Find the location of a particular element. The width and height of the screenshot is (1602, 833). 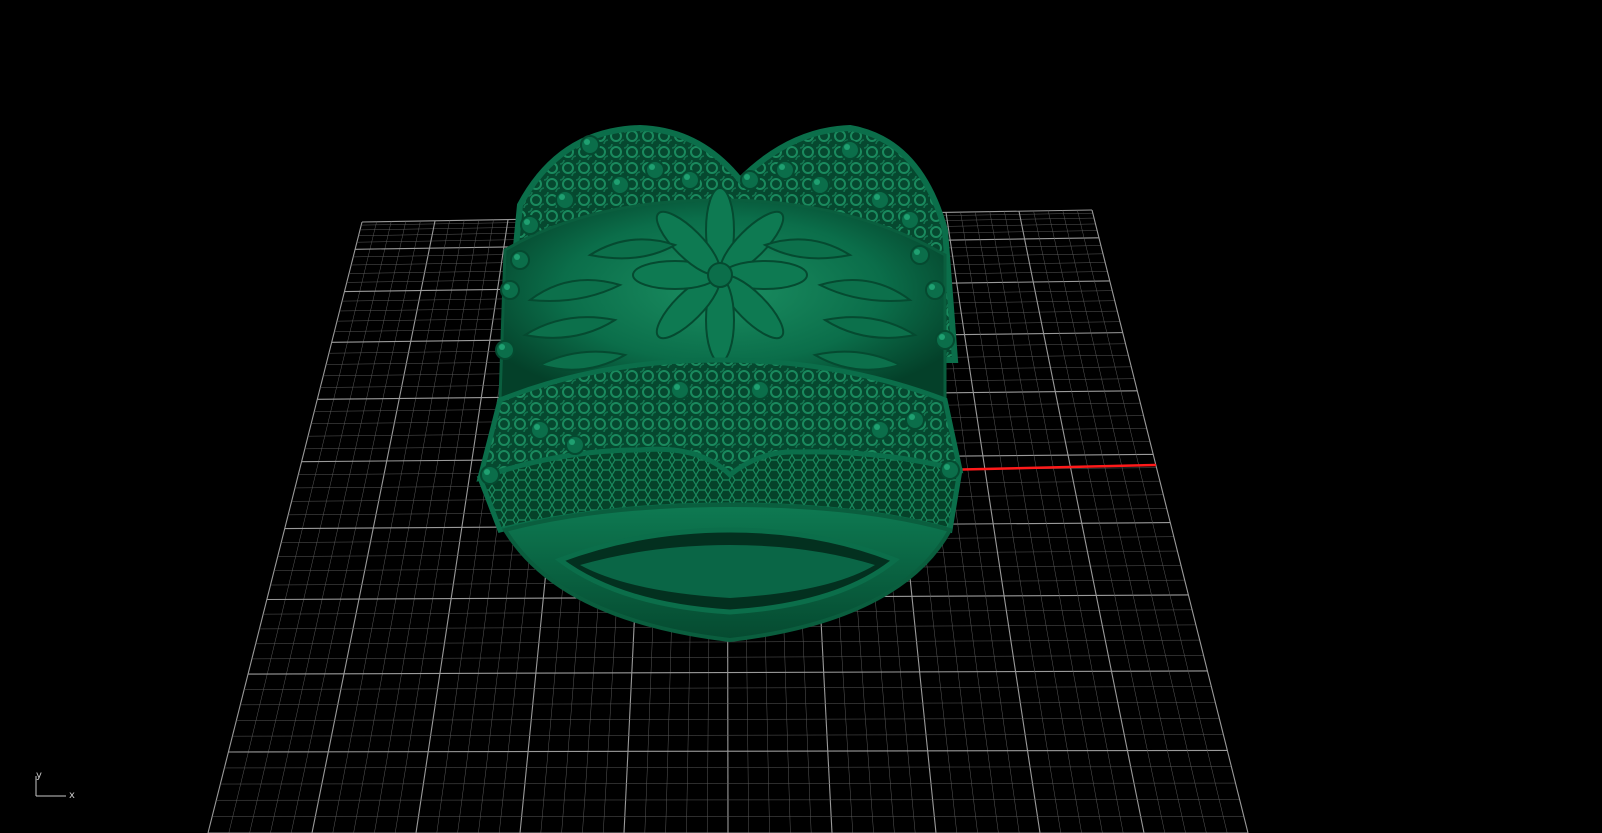

axis-x-label: x is located at coordinates (72, 795).